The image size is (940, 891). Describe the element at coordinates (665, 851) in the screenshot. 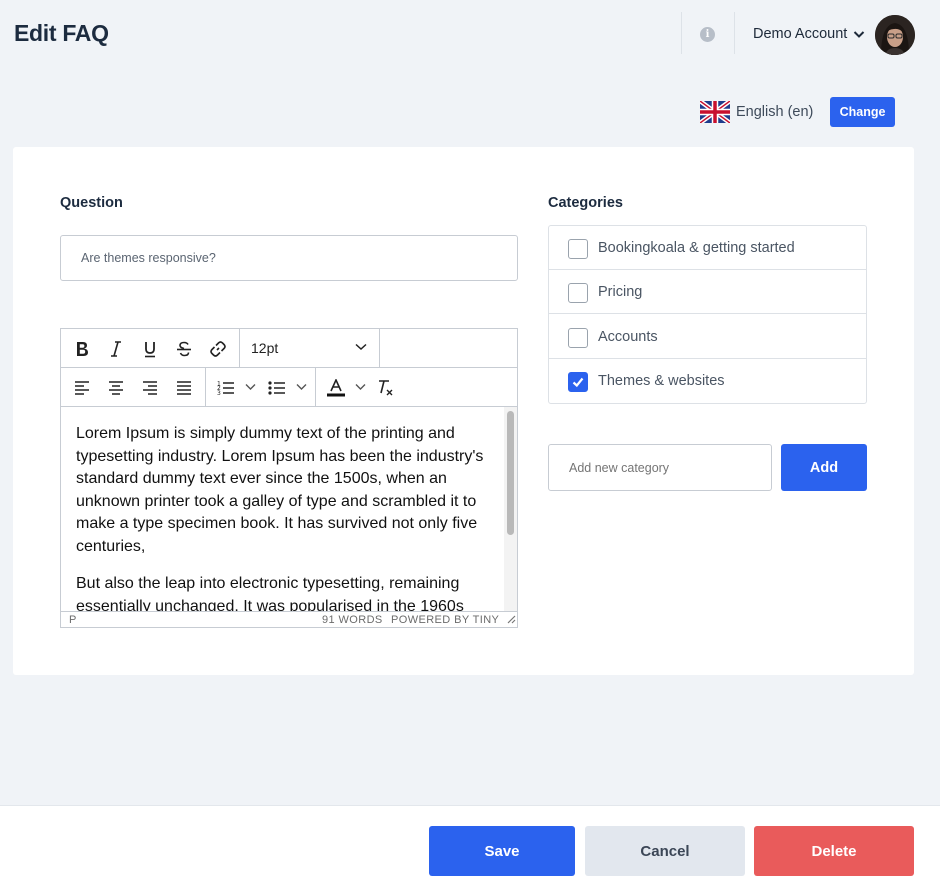

I see `cancel-button: Cancel` at that location.